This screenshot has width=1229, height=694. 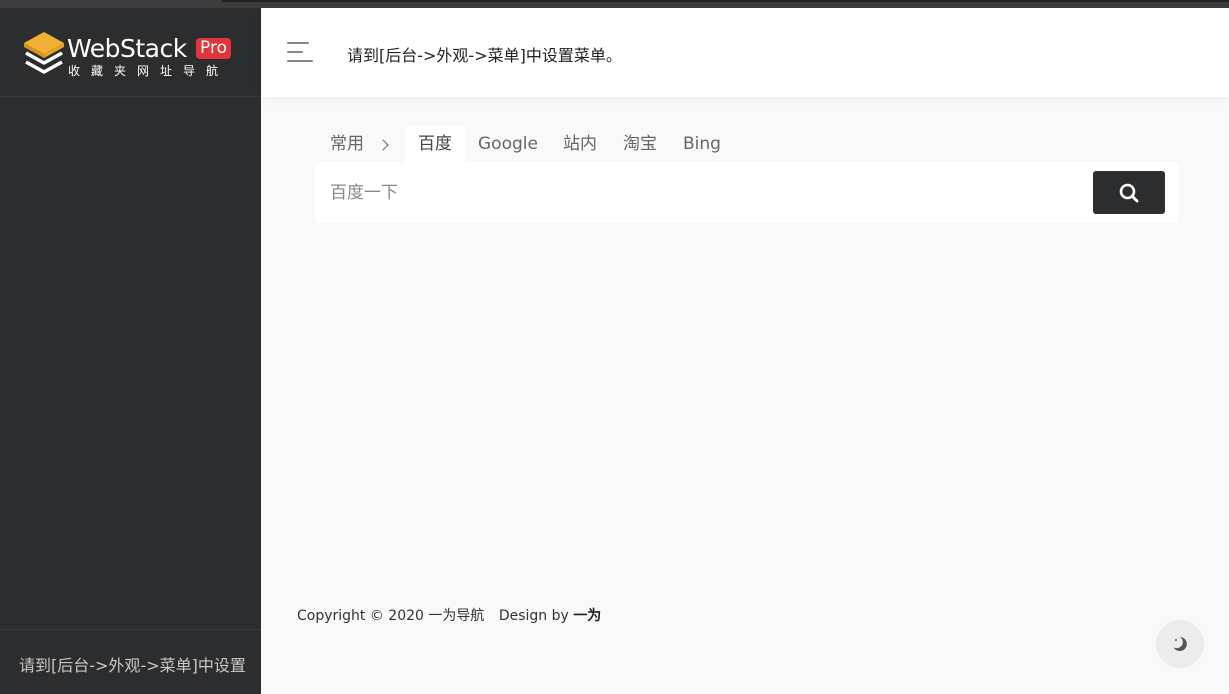 I want to click on layers-logo-icon, so click(x=44, y=53).